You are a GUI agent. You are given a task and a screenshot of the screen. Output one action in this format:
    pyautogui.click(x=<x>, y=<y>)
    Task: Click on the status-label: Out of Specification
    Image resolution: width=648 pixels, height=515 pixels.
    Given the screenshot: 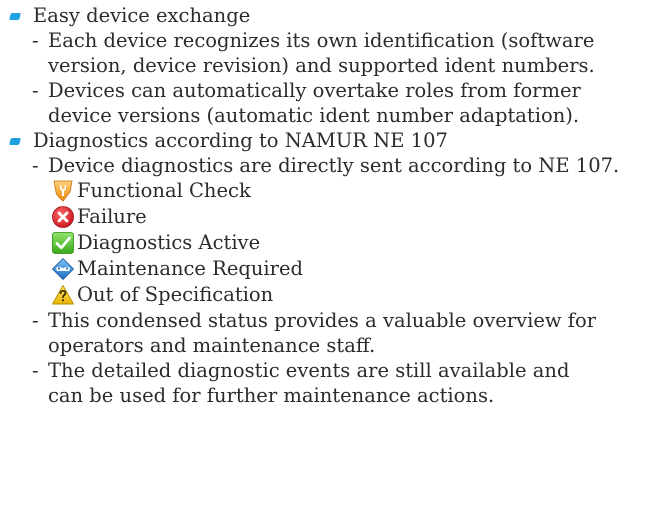 What is the action you would take?
    pyautogui.click(x=175, y=294)
    